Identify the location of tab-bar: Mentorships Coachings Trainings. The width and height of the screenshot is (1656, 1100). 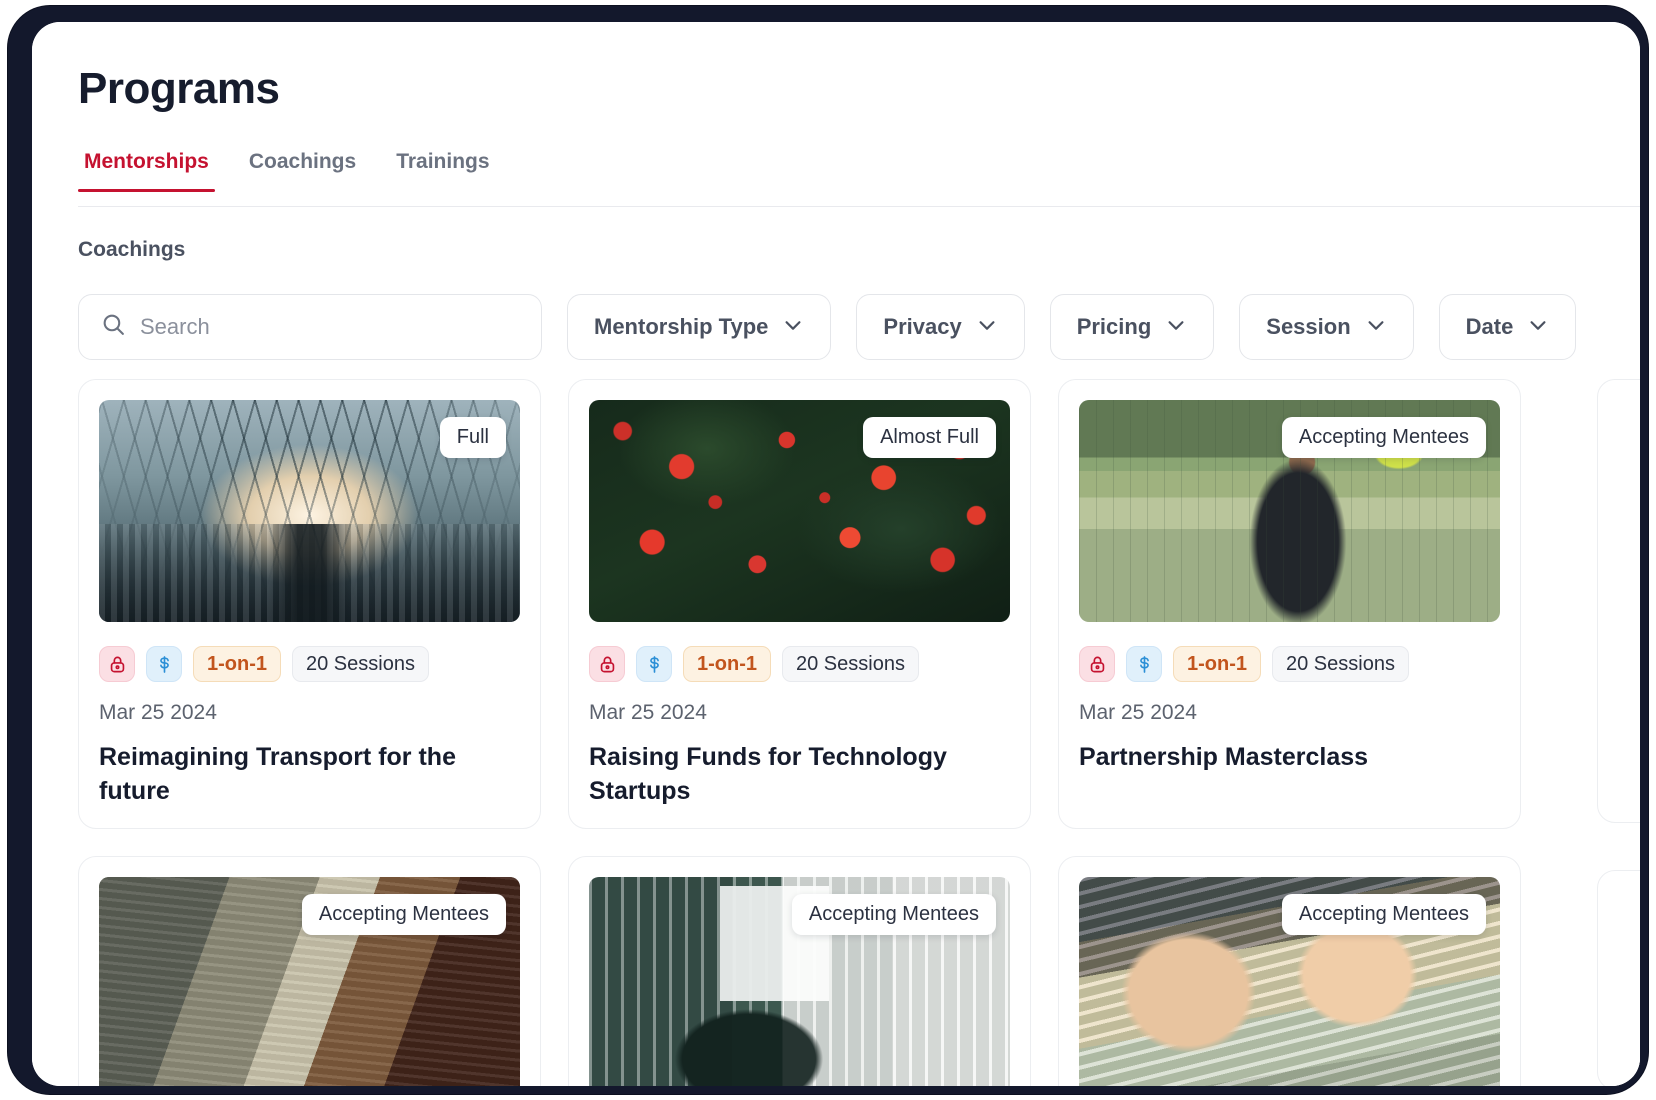
(287, 171).